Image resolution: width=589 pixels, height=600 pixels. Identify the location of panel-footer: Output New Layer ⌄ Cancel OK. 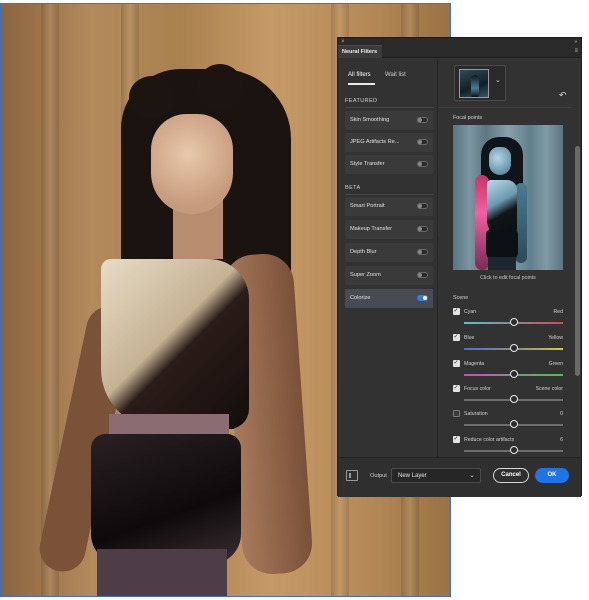
(459, 477).